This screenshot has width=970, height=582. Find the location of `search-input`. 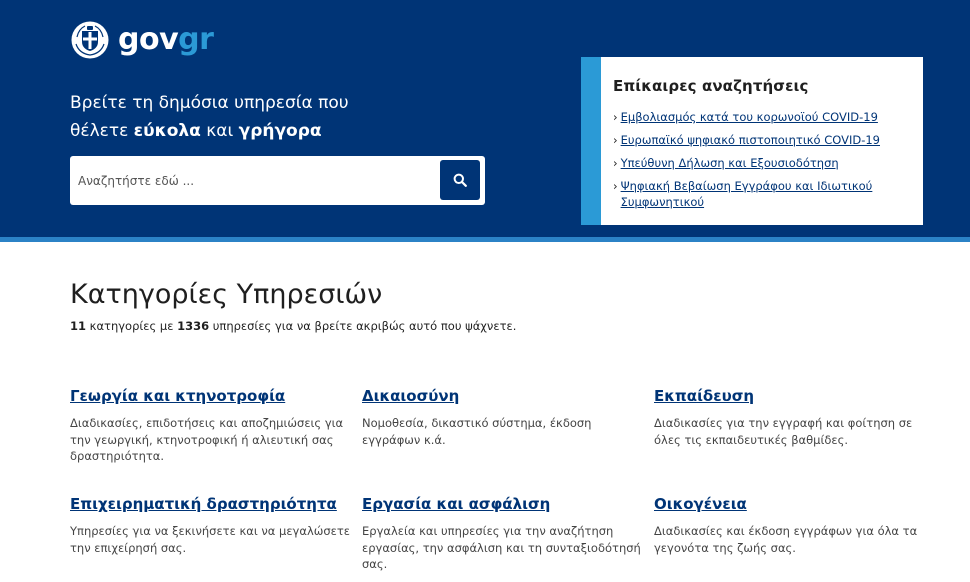

search-input is located at coordinates (255, 180).